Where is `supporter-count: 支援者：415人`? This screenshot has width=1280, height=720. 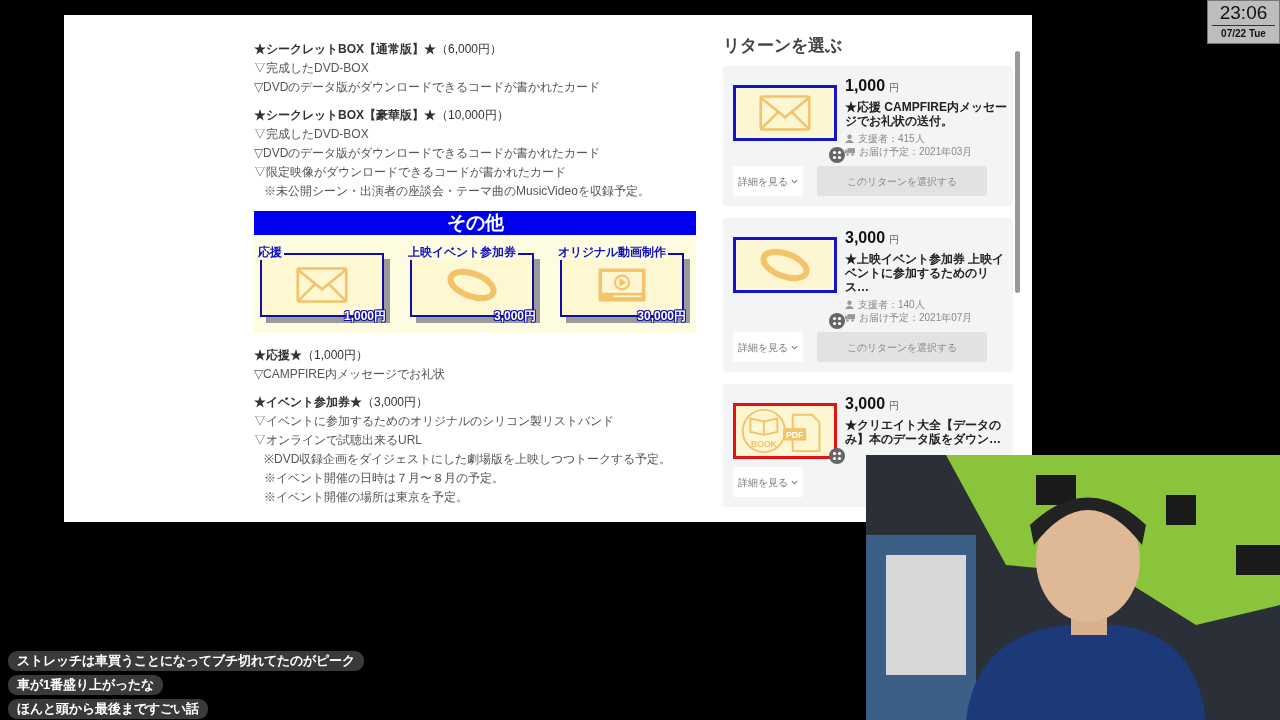
supporter-count: 支援者：415人 is located at coordinates (891, 138).